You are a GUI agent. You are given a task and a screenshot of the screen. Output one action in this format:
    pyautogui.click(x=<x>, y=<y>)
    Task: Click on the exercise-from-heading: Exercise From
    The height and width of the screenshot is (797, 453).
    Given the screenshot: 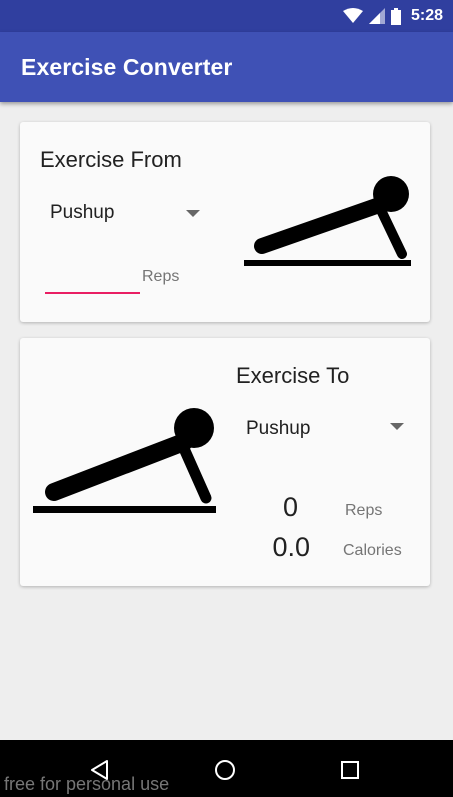 What is the action you would take?
    pyautogui.click(x=111, y=159)
    